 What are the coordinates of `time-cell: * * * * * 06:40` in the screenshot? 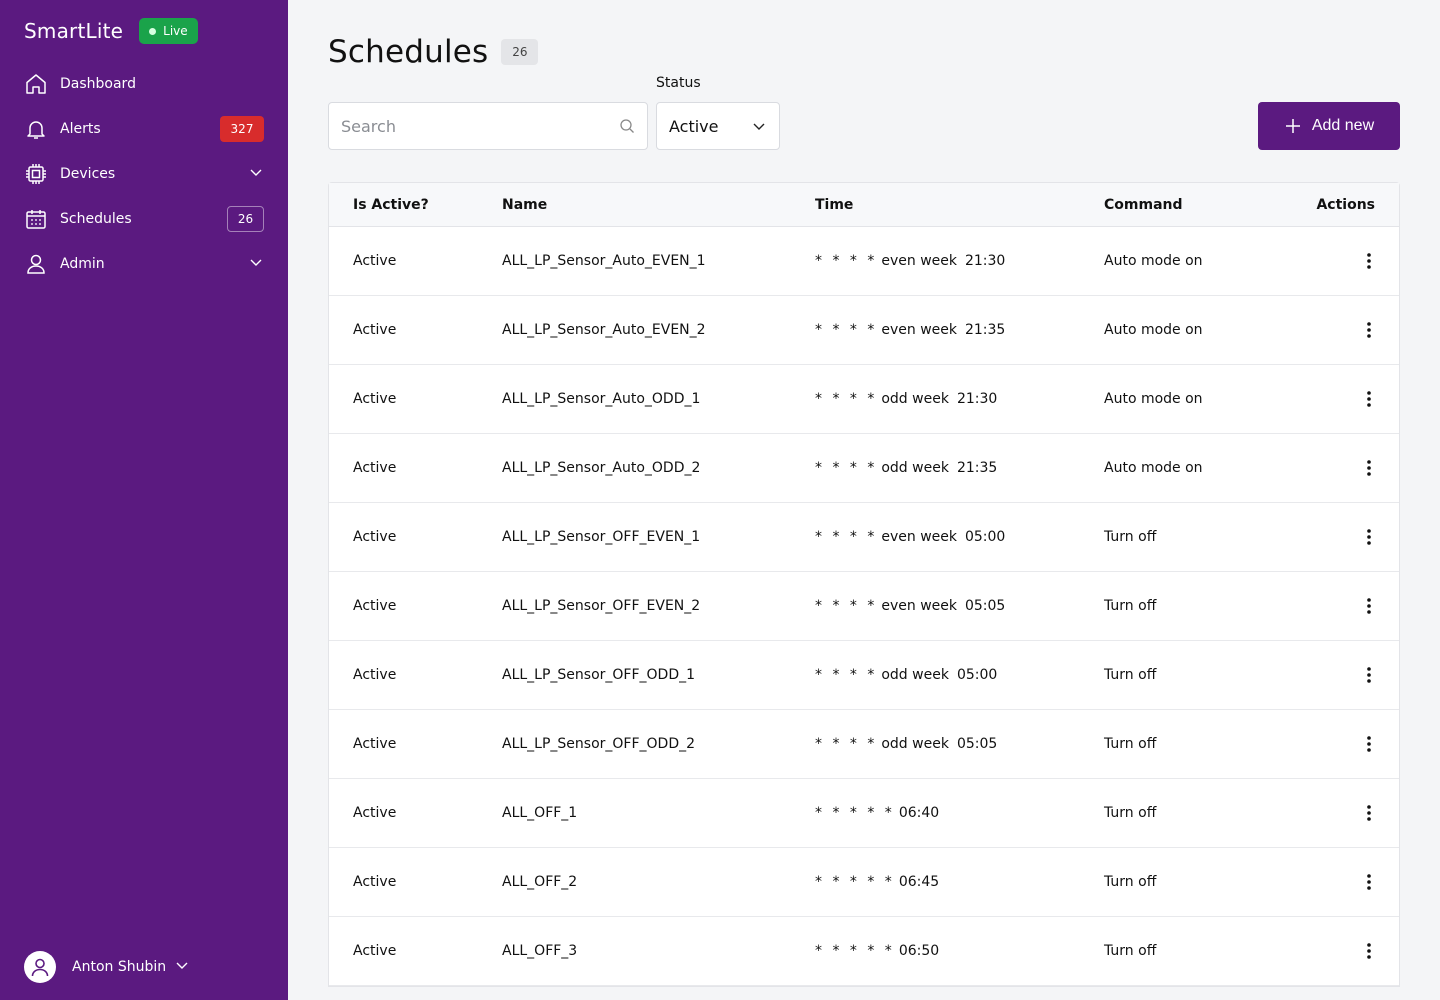 It's located at (959, 813).